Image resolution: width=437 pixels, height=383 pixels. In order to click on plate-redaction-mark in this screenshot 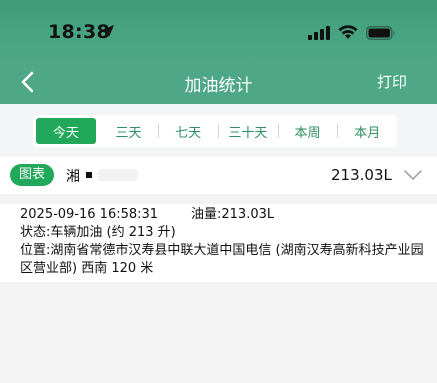, I will do `click(89, 175)`.